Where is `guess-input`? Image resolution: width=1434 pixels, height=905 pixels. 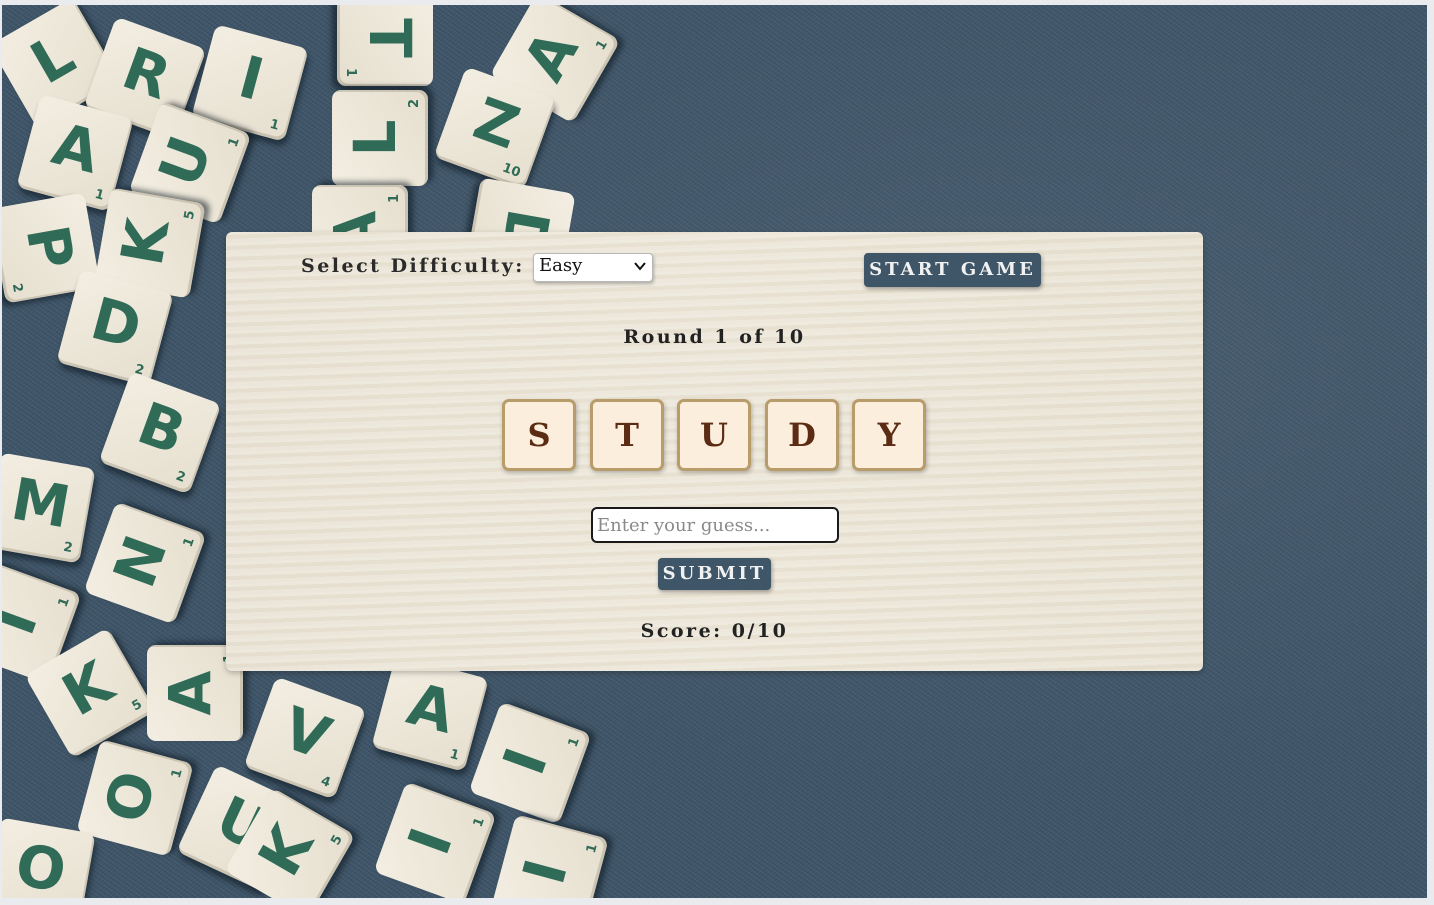 guess-input is located at coordinates (715, 525).